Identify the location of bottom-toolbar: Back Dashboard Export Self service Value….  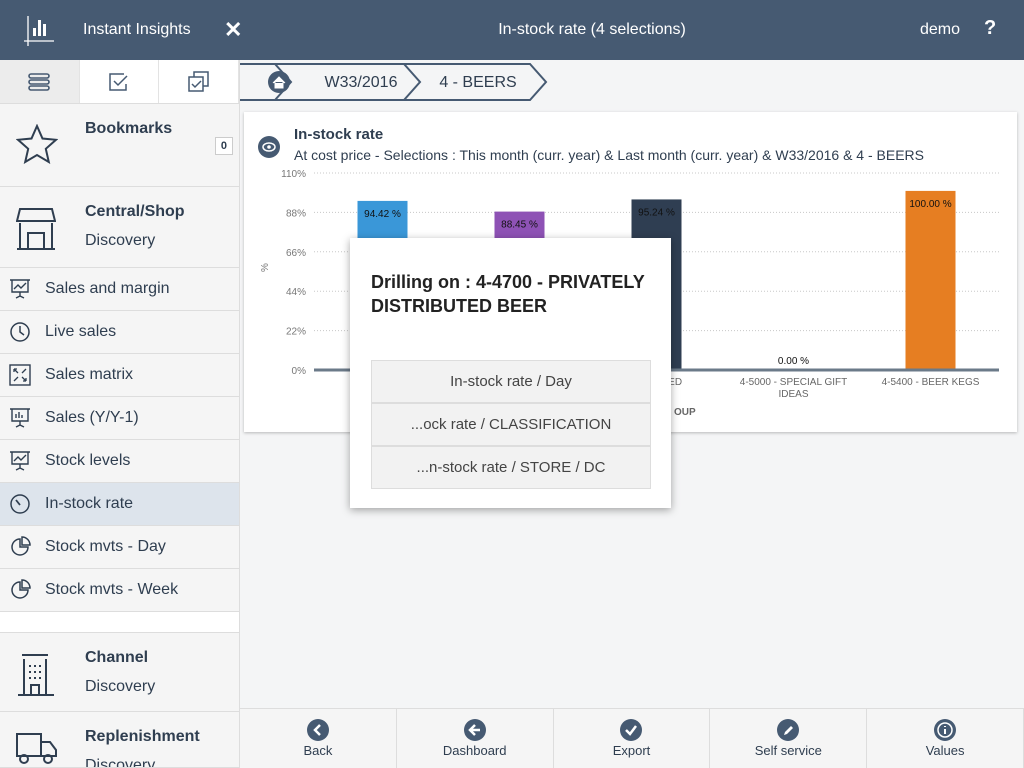
(632, 738).